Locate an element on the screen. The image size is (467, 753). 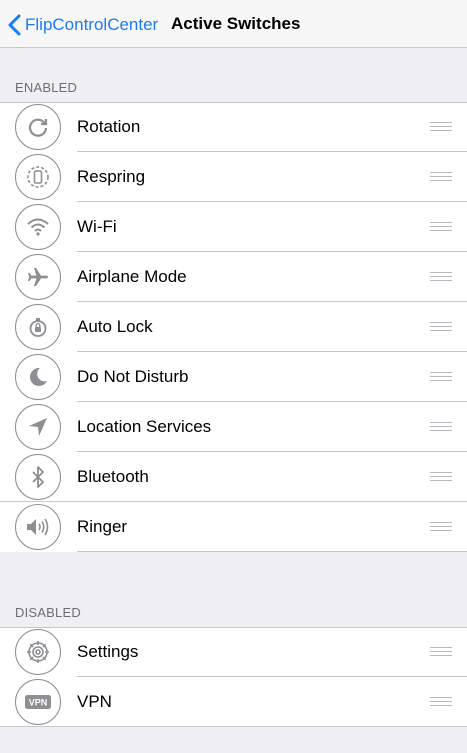
list-item-label: Ringer is located at coordinates (102, 526).